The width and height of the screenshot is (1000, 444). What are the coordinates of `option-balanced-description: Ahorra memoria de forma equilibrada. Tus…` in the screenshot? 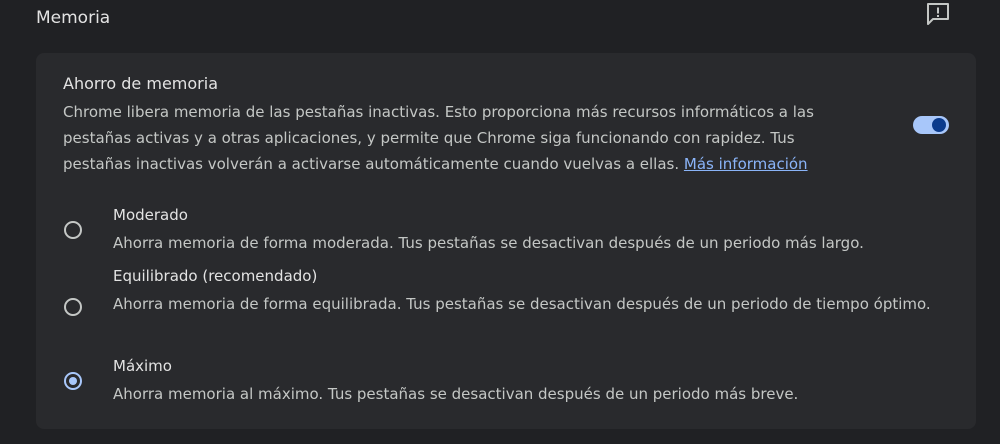 It's located at (522, 304).